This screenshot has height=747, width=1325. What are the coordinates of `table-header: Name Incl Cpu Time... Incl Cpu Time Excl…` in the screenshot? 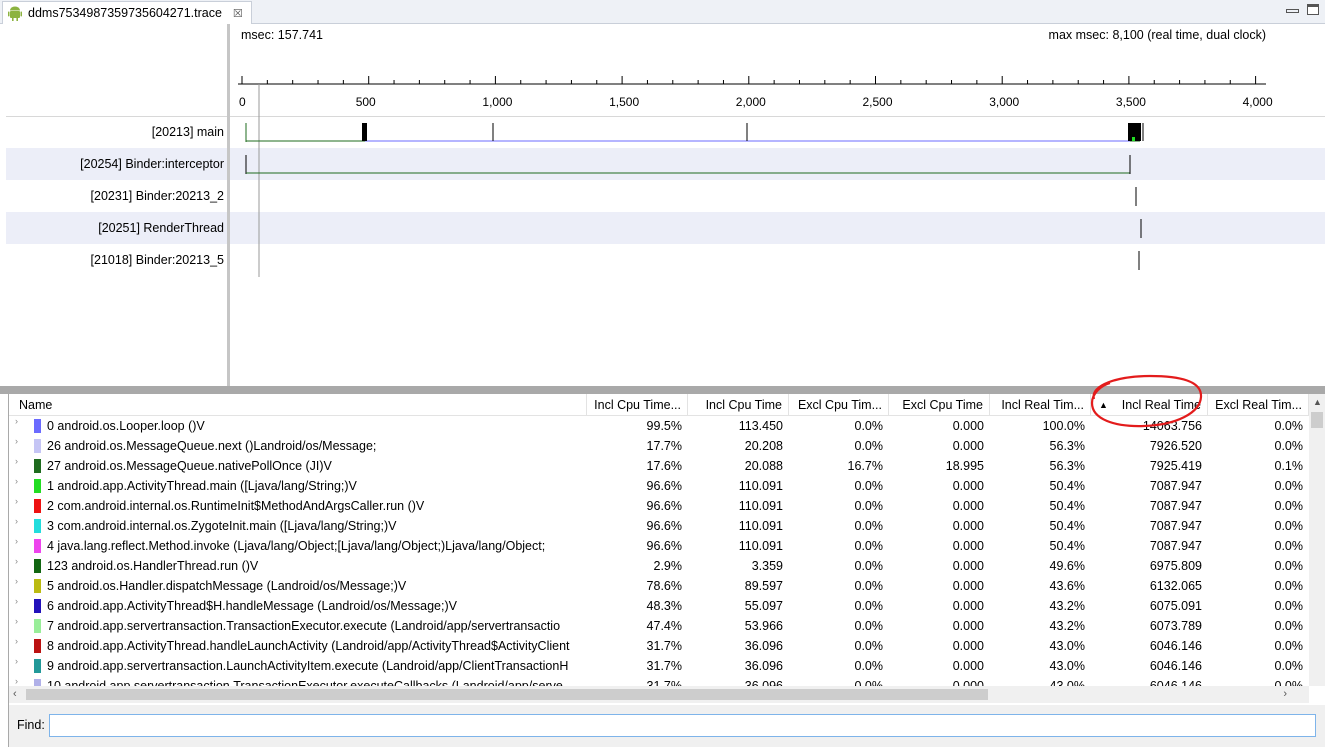 It's located at (659, 405).